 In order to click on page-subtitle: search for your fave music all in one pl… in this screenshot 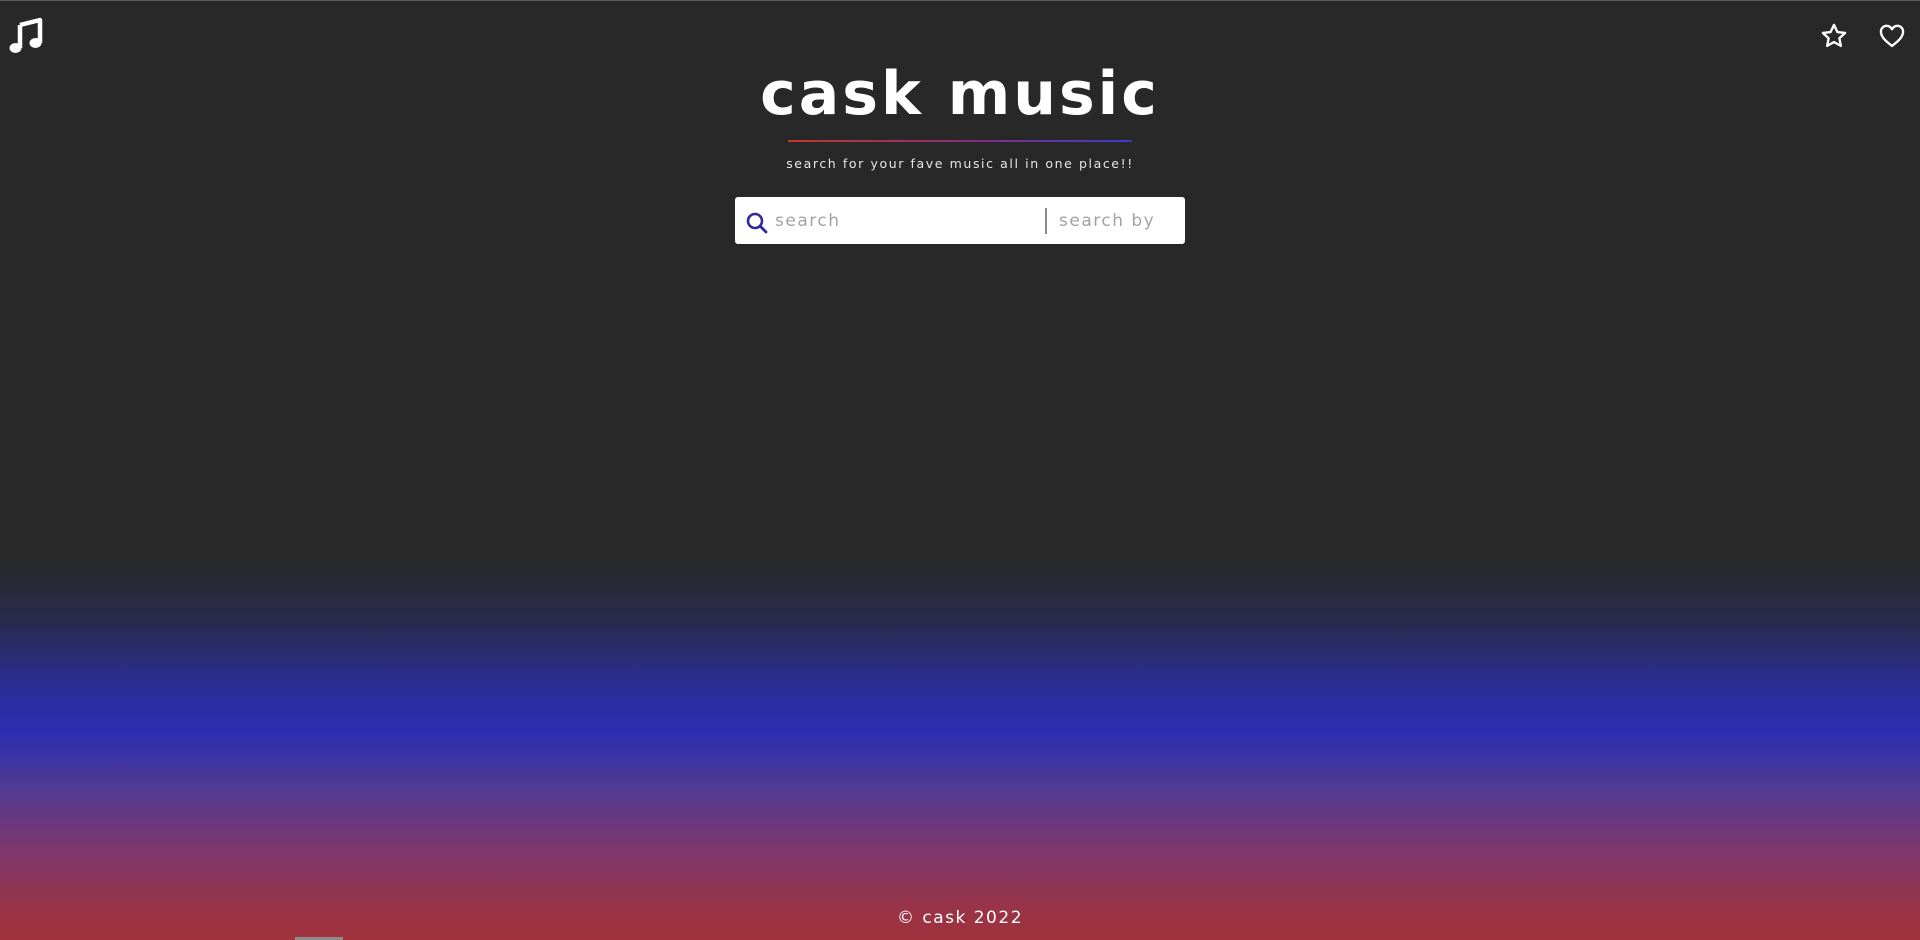, I will do `click(960, 163)`.